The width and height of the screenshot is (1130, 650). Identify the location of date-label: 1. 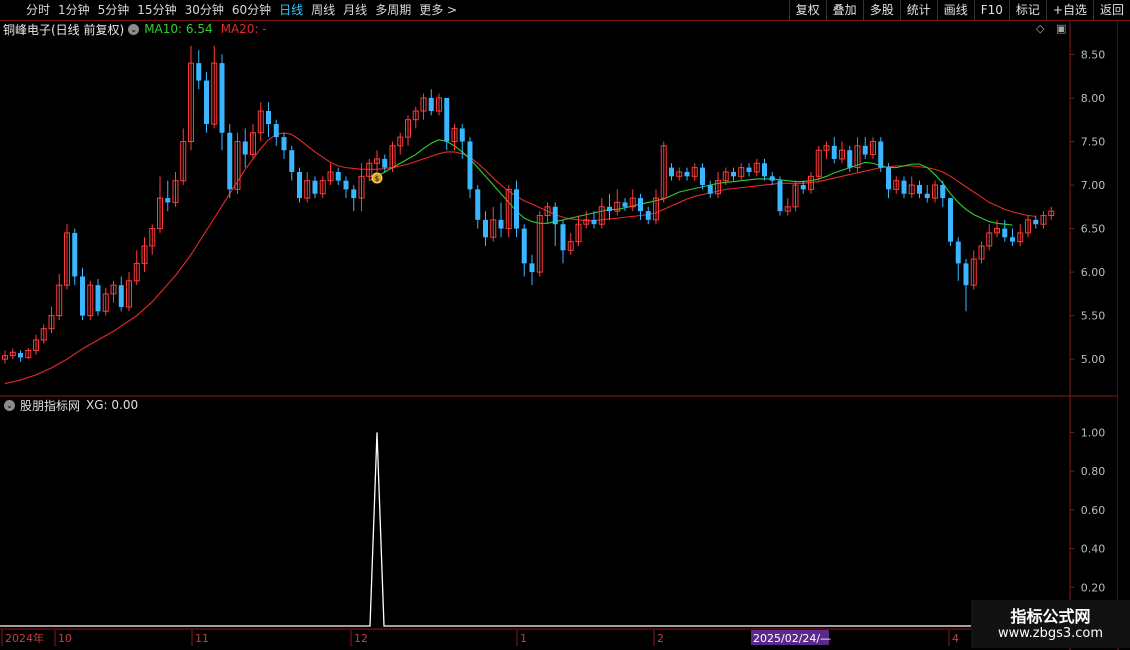
(523, 638).